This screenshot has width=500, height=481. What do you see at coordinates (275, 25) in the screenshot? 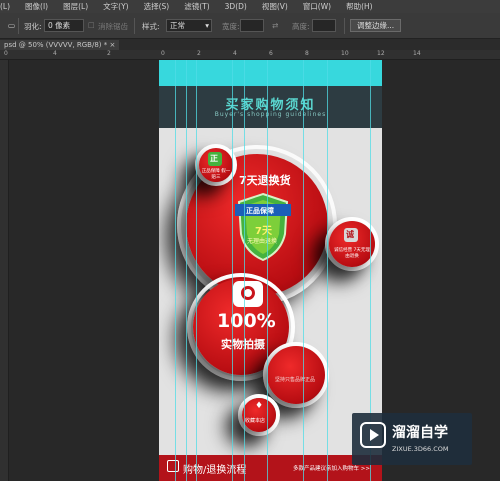
I see `swap-icon: ⇄` at bounding box center [275, 25].